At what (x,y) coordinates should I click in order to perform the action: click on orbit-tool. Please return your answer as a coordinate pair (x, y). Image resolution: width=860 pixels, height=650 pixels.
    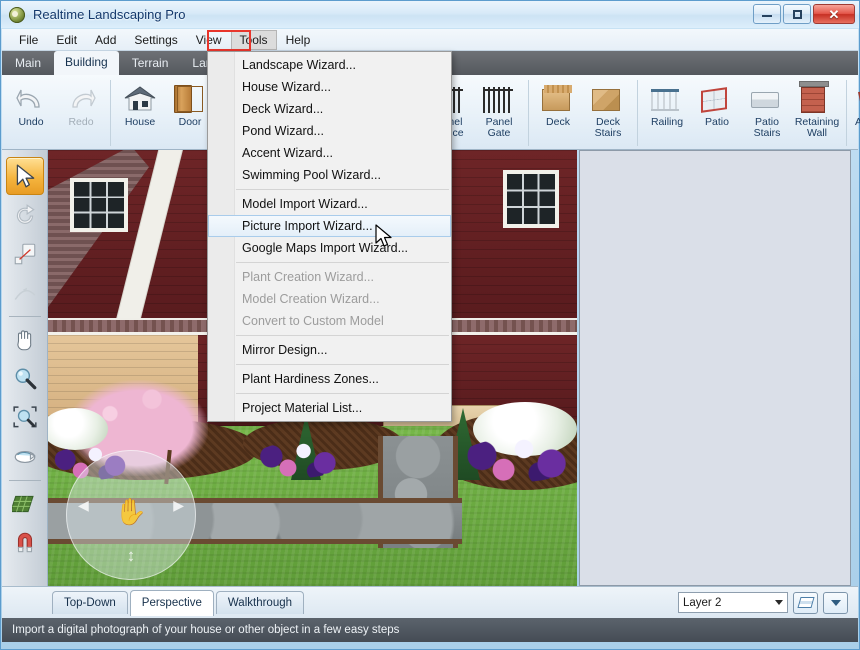
    Looking at the image, I should click on (25, 457).